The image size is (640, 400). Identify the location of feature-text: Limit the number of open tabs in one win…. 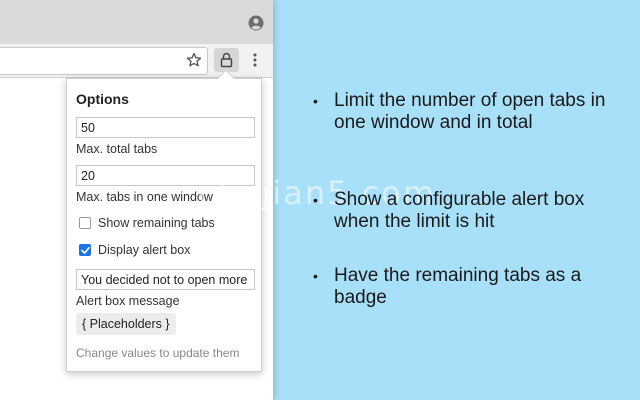
(470, 111).